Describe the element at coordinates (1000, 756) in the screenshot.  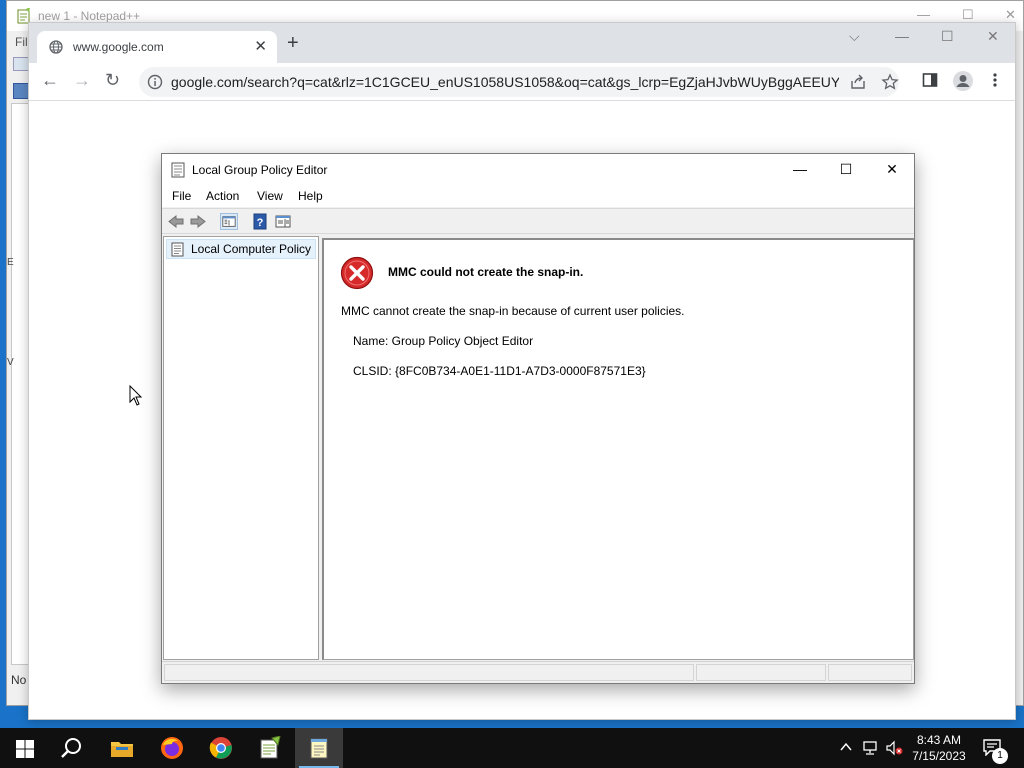
I see `notification-count-badge: 1` at that location.